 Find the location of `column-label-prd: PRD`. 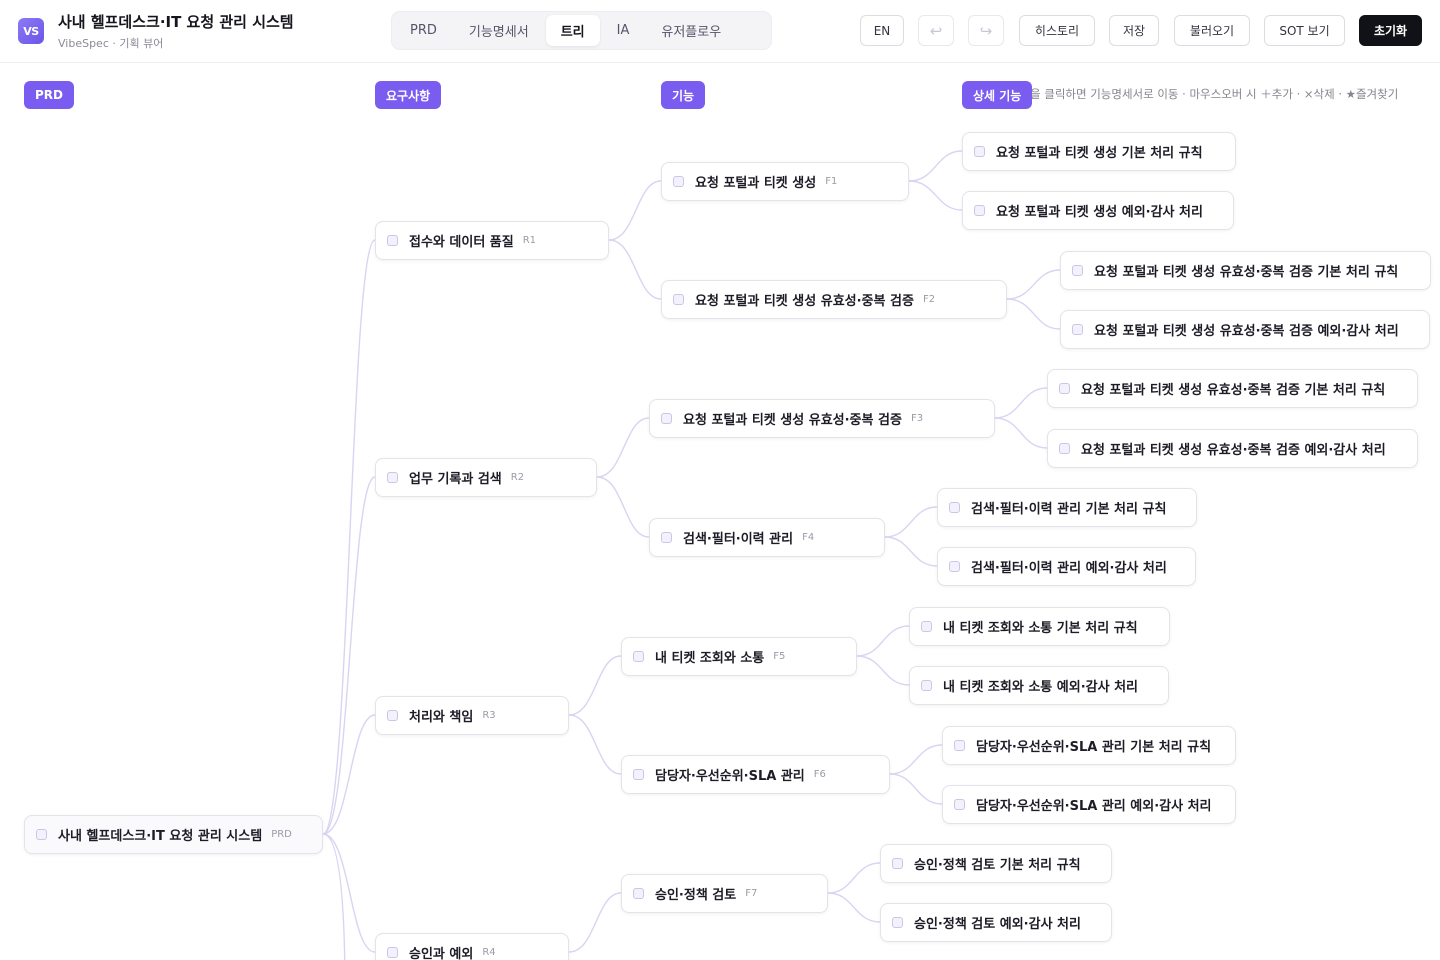

column-label-prd: PRD is located at coordinates (49, 95).